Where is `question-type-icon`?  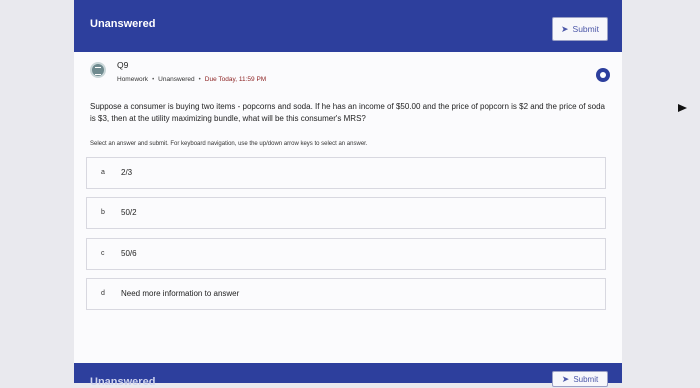 question-type-icon is located at coordinates (98, 70).